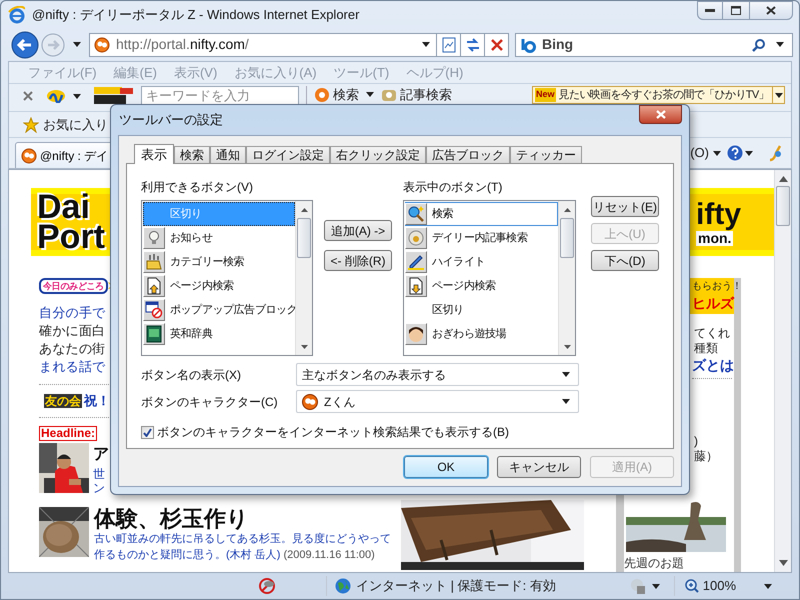 This screenshot has height=600, width=800. Describe the element at coordinates (545, 95) in the screenshot. I see `new-badge: New` at that location.